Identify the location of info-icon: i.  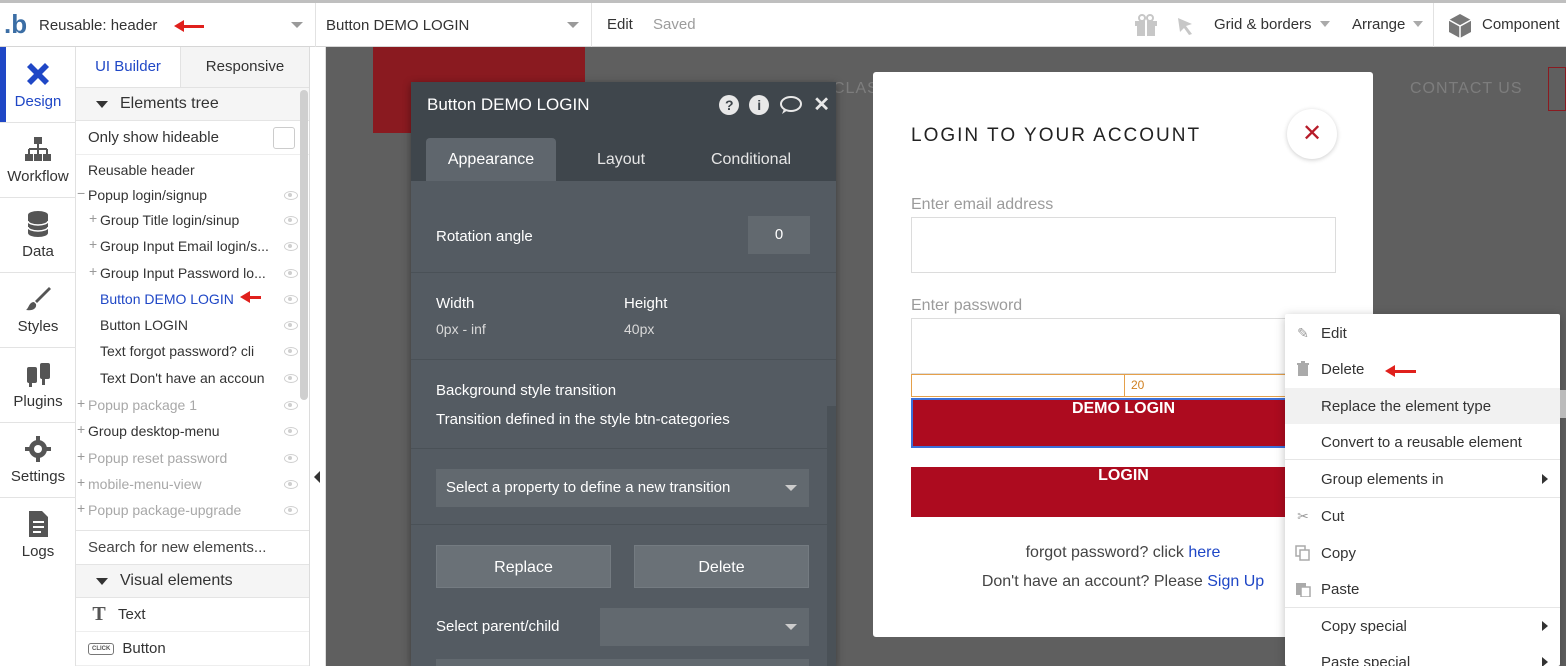
(759, 105).